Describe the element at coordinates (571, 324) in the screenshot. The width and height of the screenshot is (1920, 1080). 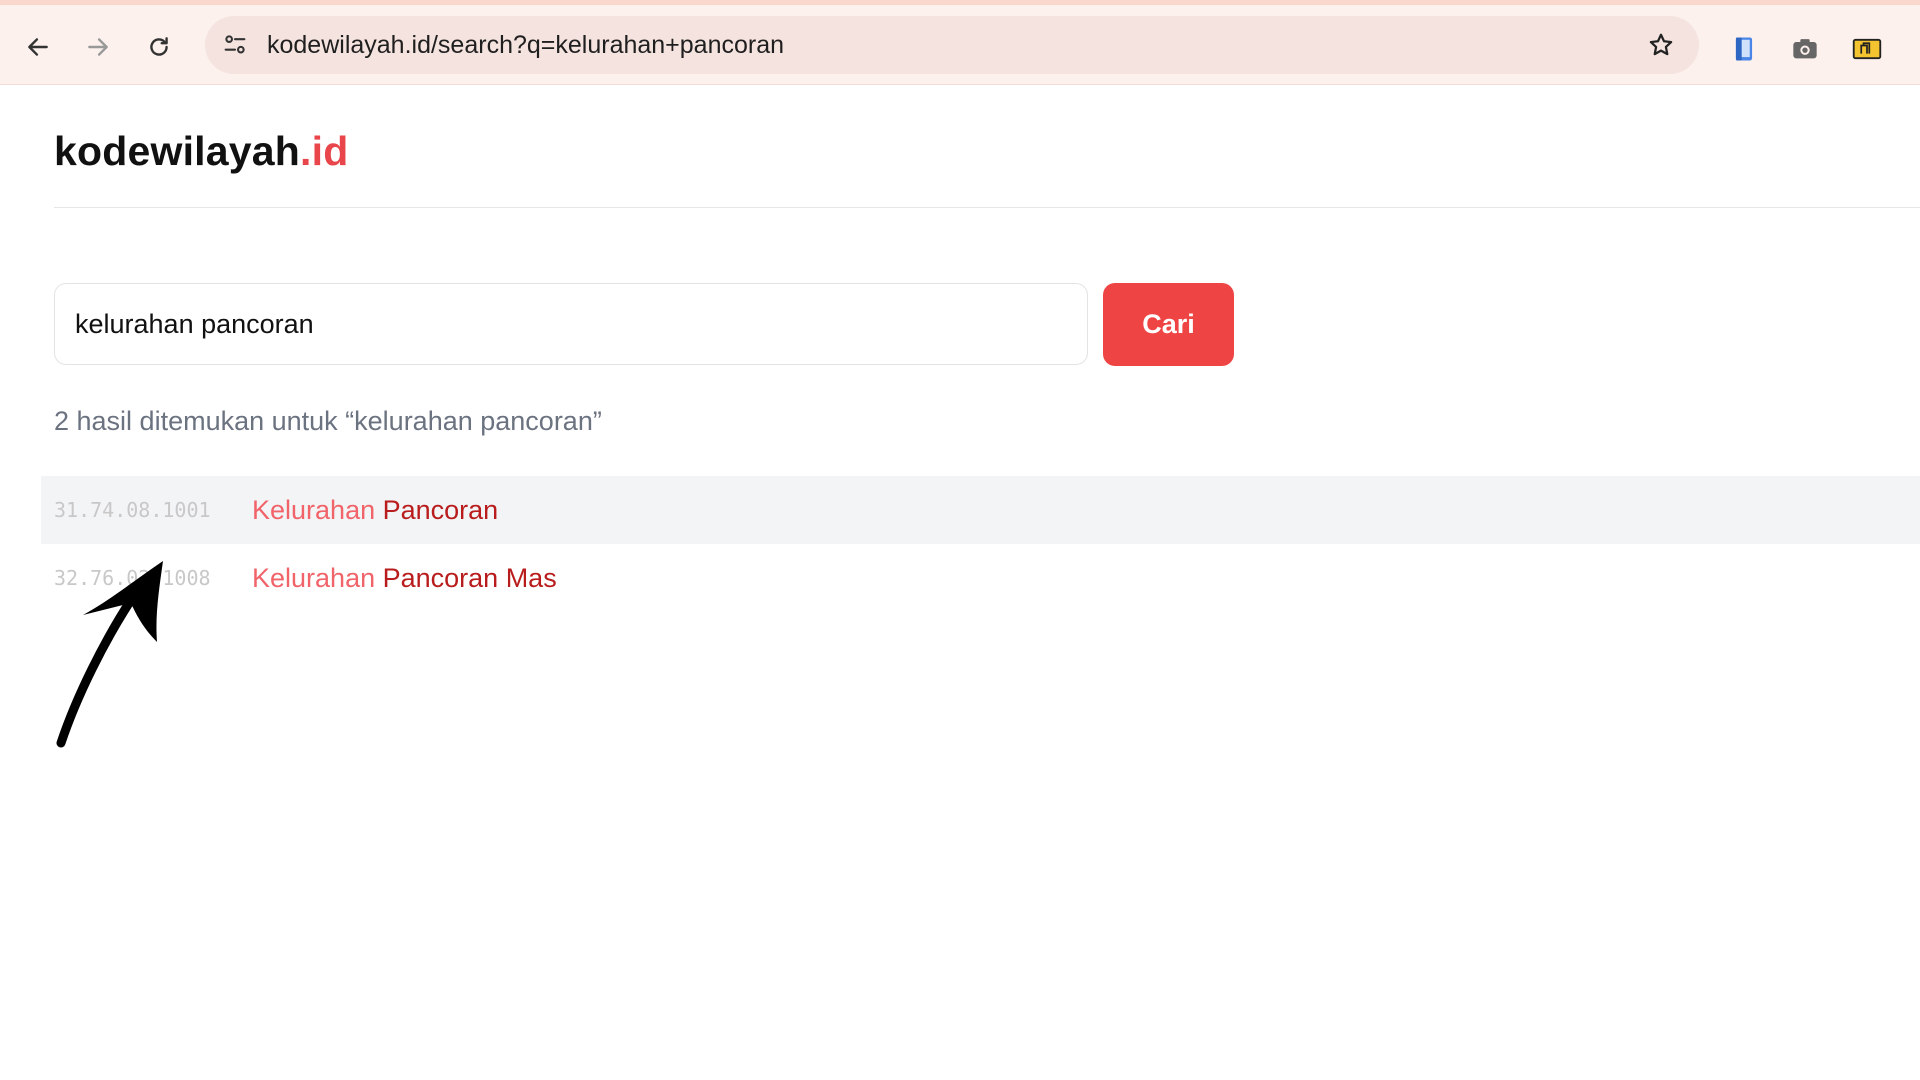
I see `search-input` at that location.